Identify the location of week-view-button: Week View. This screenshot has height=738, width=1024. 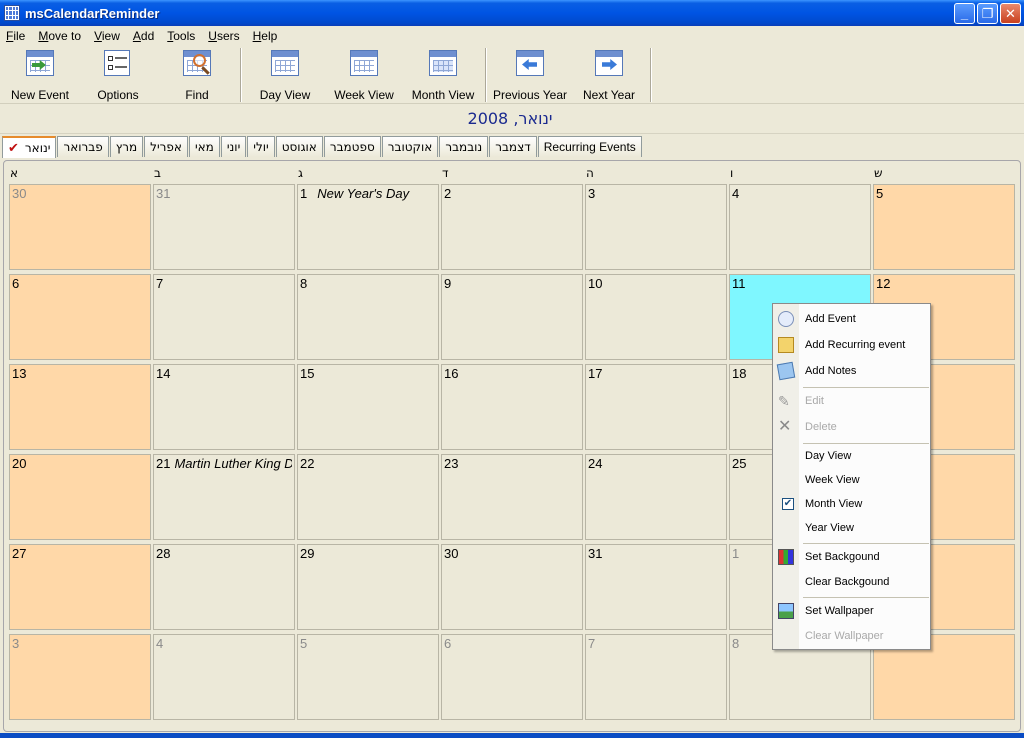
(364, 76).